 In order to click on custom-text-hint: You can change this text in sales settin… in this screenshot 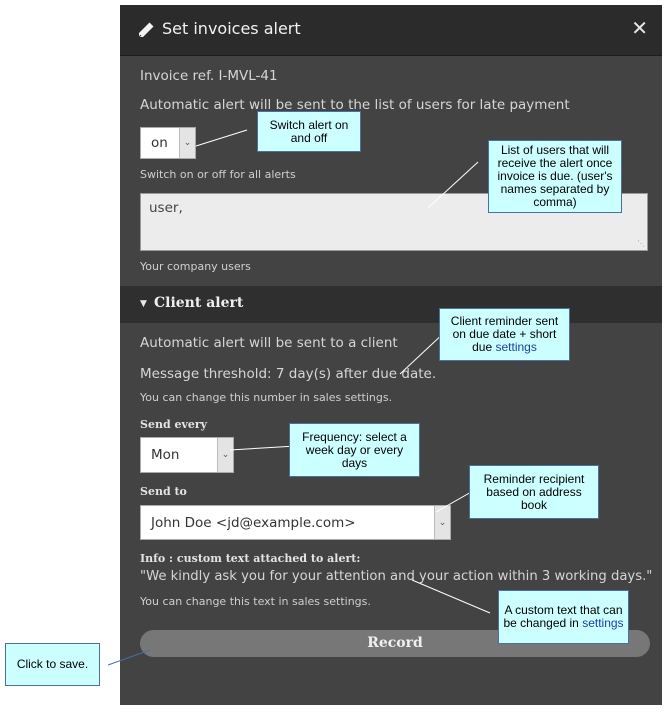, I will do `click(255, 601)`.